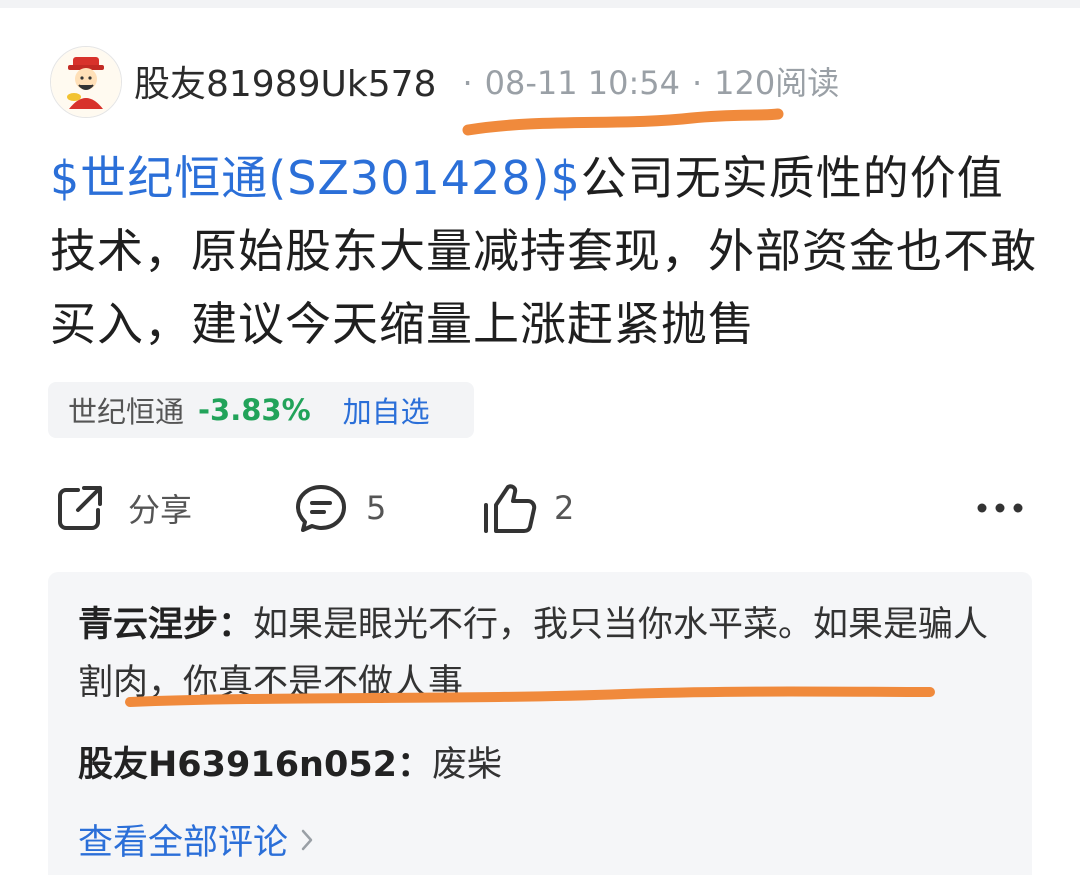  What do you see at coordinates (540, 4) in the screenshot?
I see `top-divider` at bounding box center [540, 4].